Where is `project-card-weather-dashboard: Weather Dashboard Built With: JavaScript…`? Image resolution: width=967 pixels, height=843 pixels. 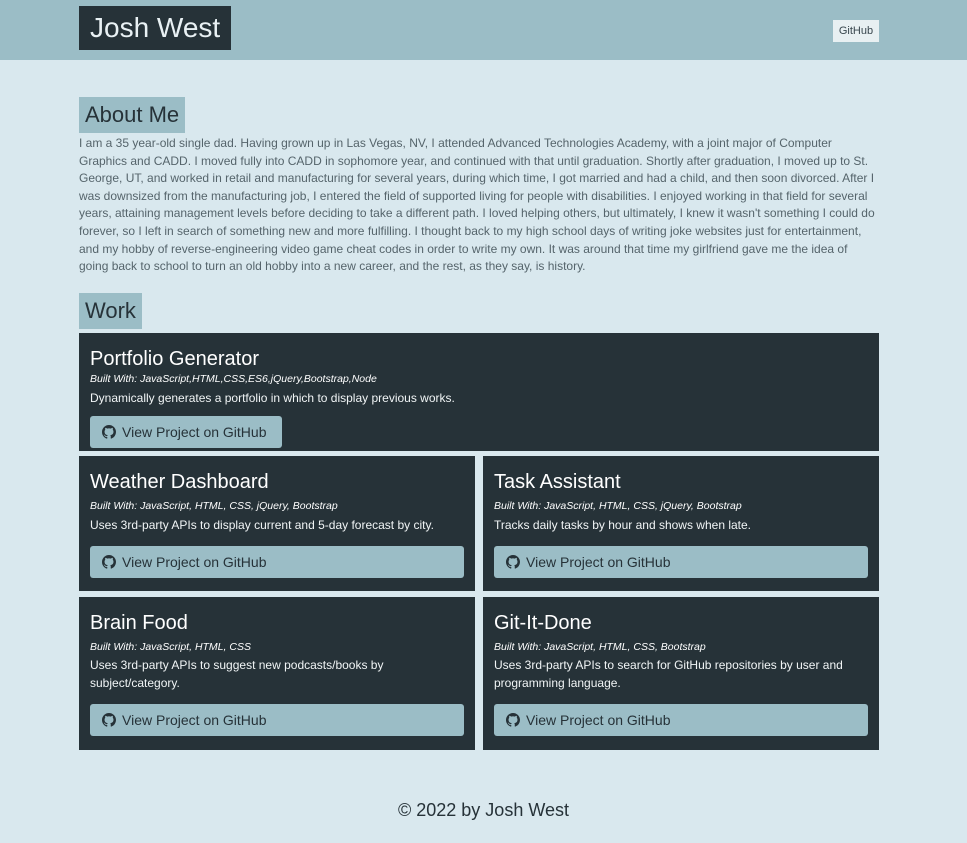
project-card-weather-dashboard: Weather Dashboard Built With: JavaScript… is located at coordinates (277, 523).